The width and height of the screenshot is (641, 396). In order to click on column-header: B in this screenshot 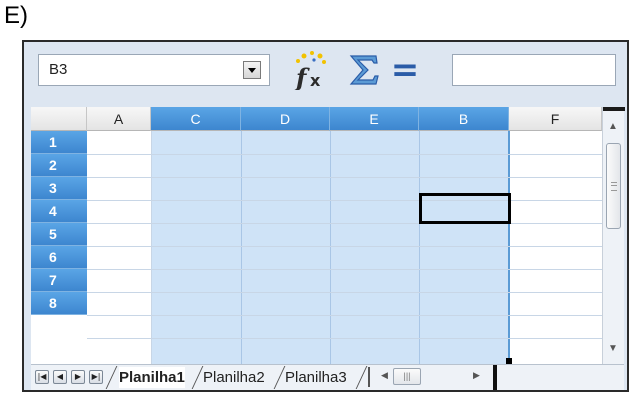, I will do `click(464, 119)`.